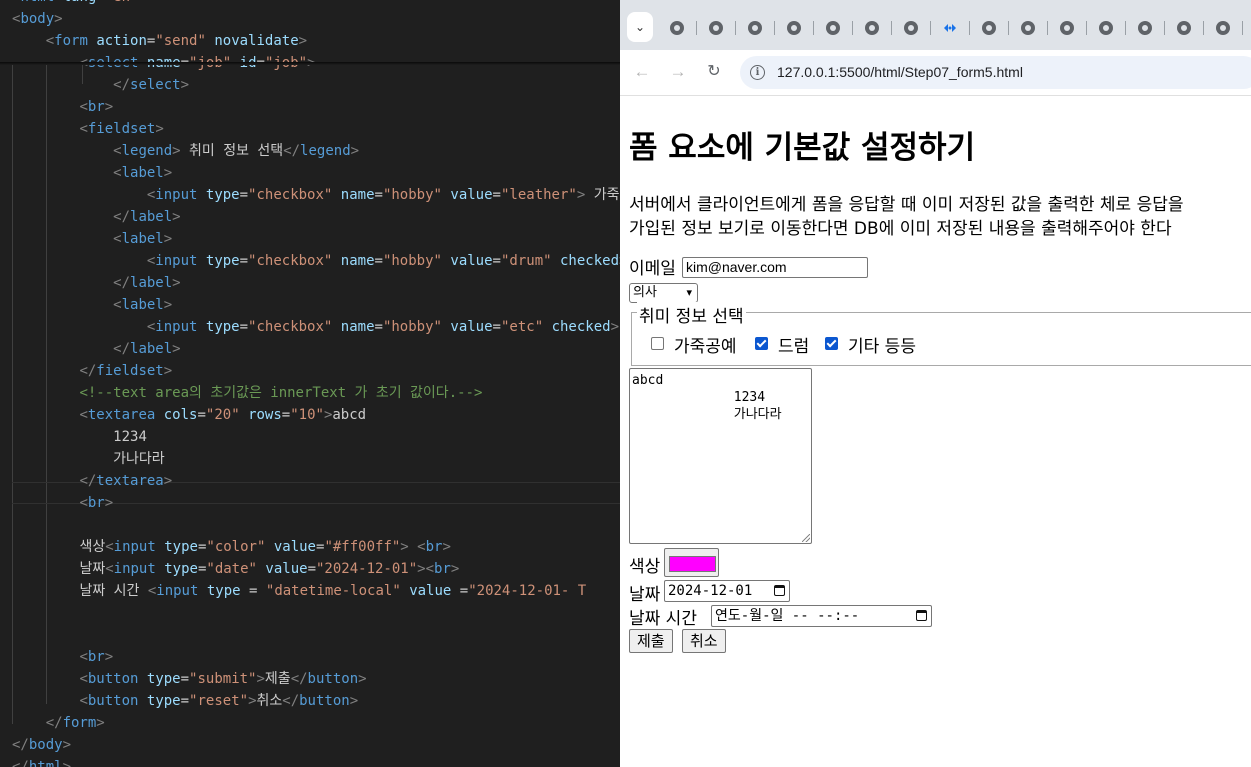 This screenshot has height=767, width=1251. Describe the element at coordinates (802, 148) in the screenshot. I see `page-title: 폼 요소에 기본값 설정하기` at that location.